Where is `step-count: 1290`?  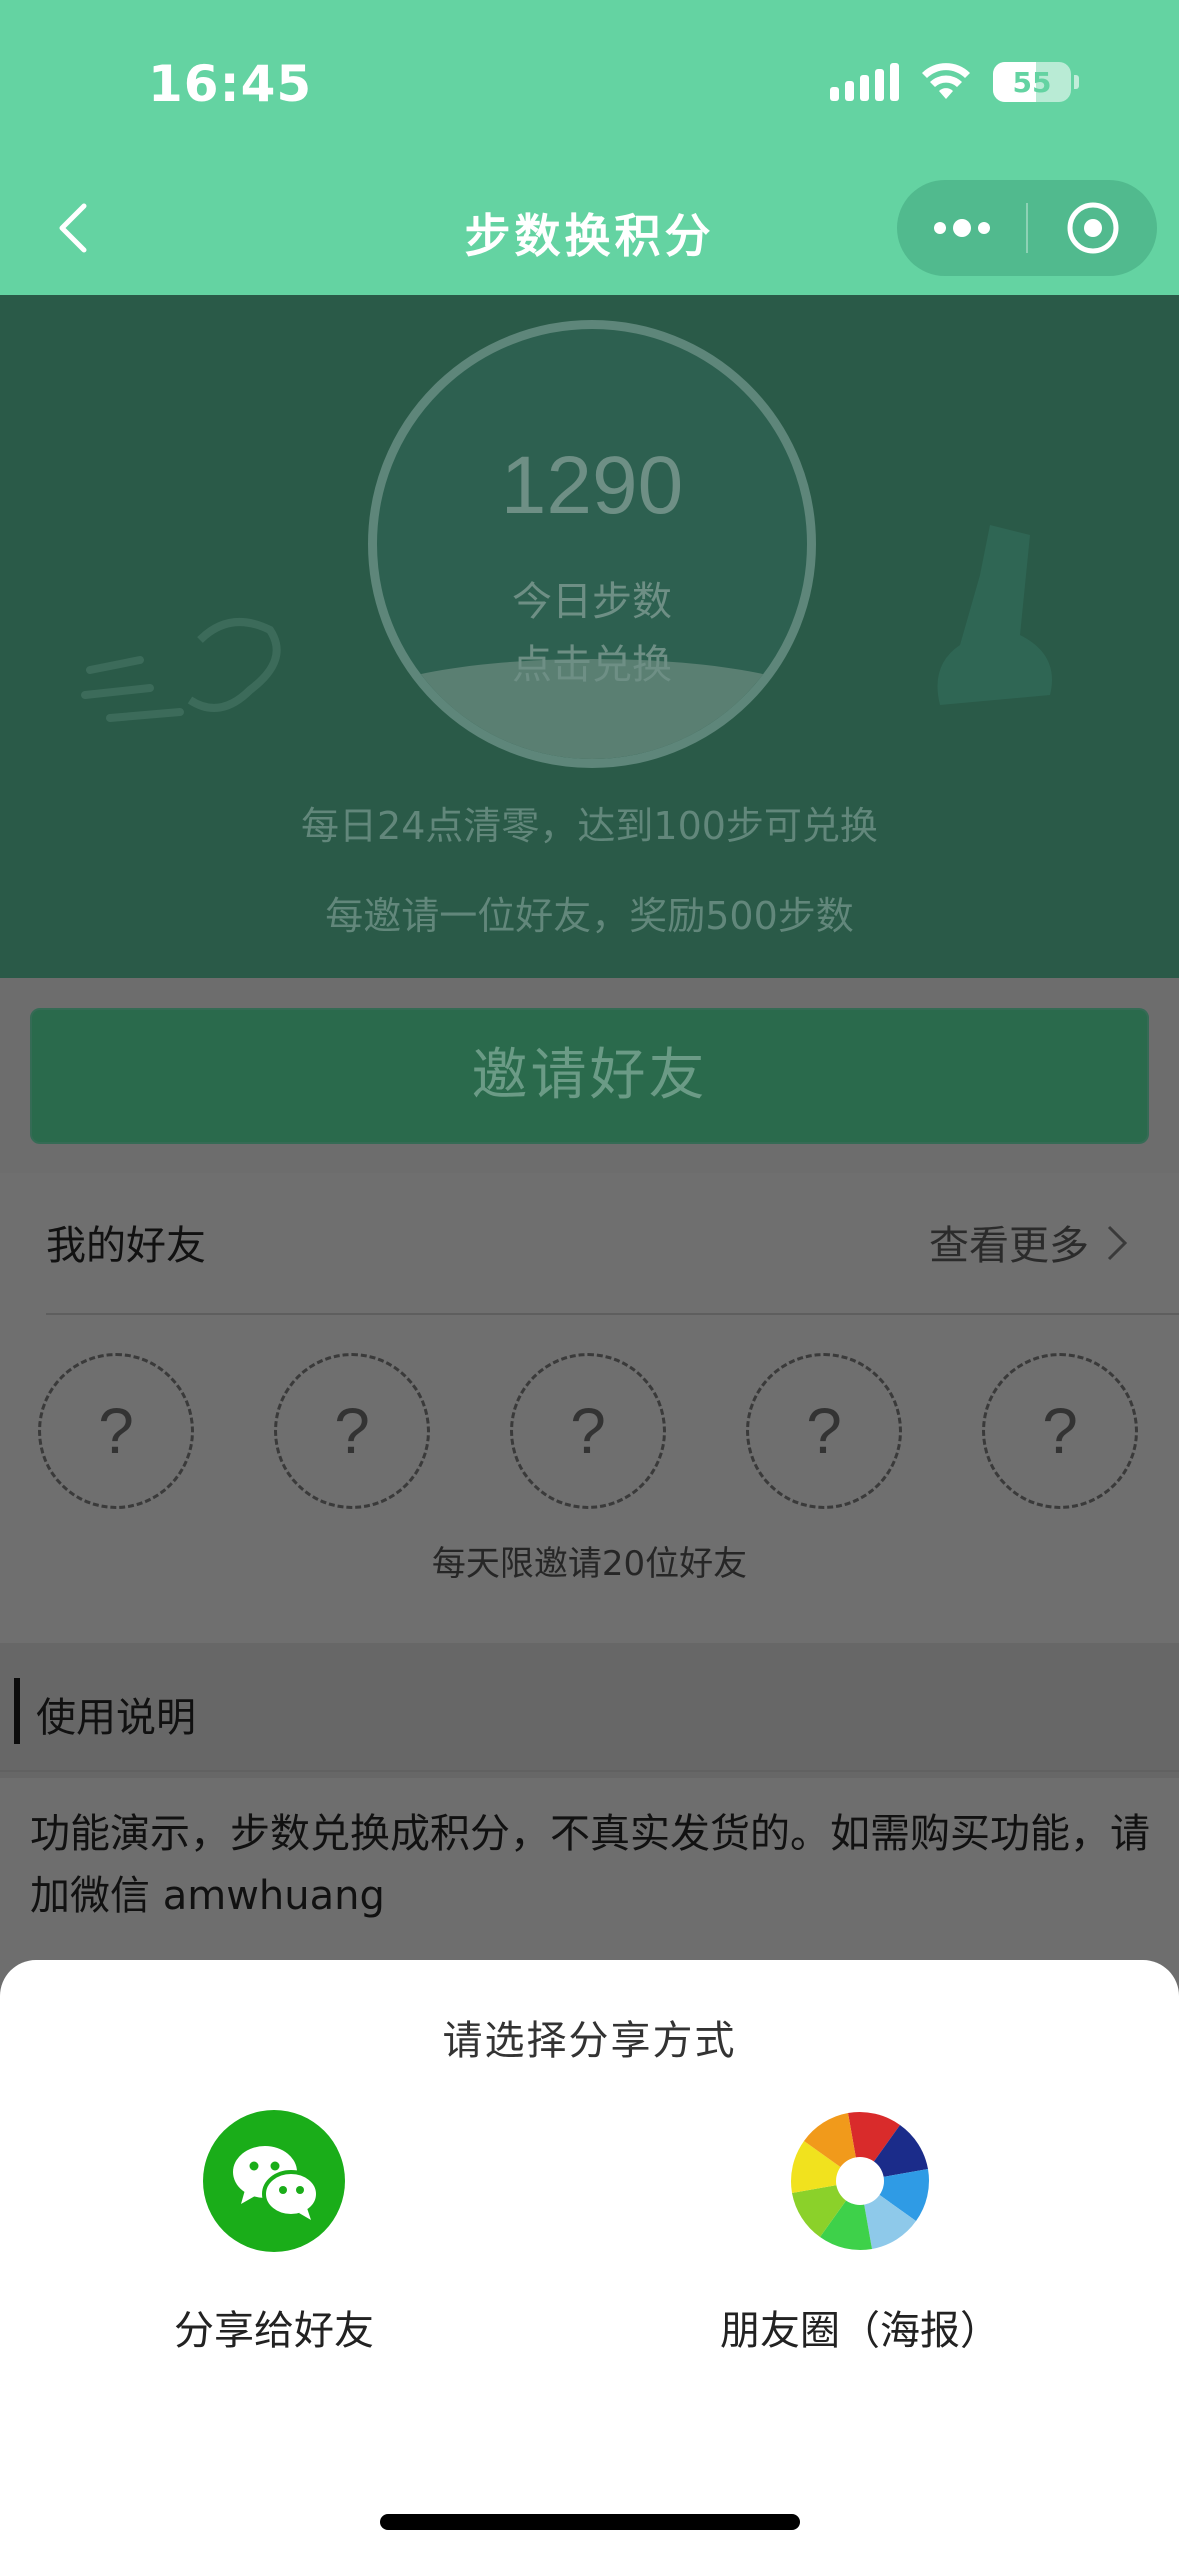
step-count: 1290 is located at coordinates (592, 485).